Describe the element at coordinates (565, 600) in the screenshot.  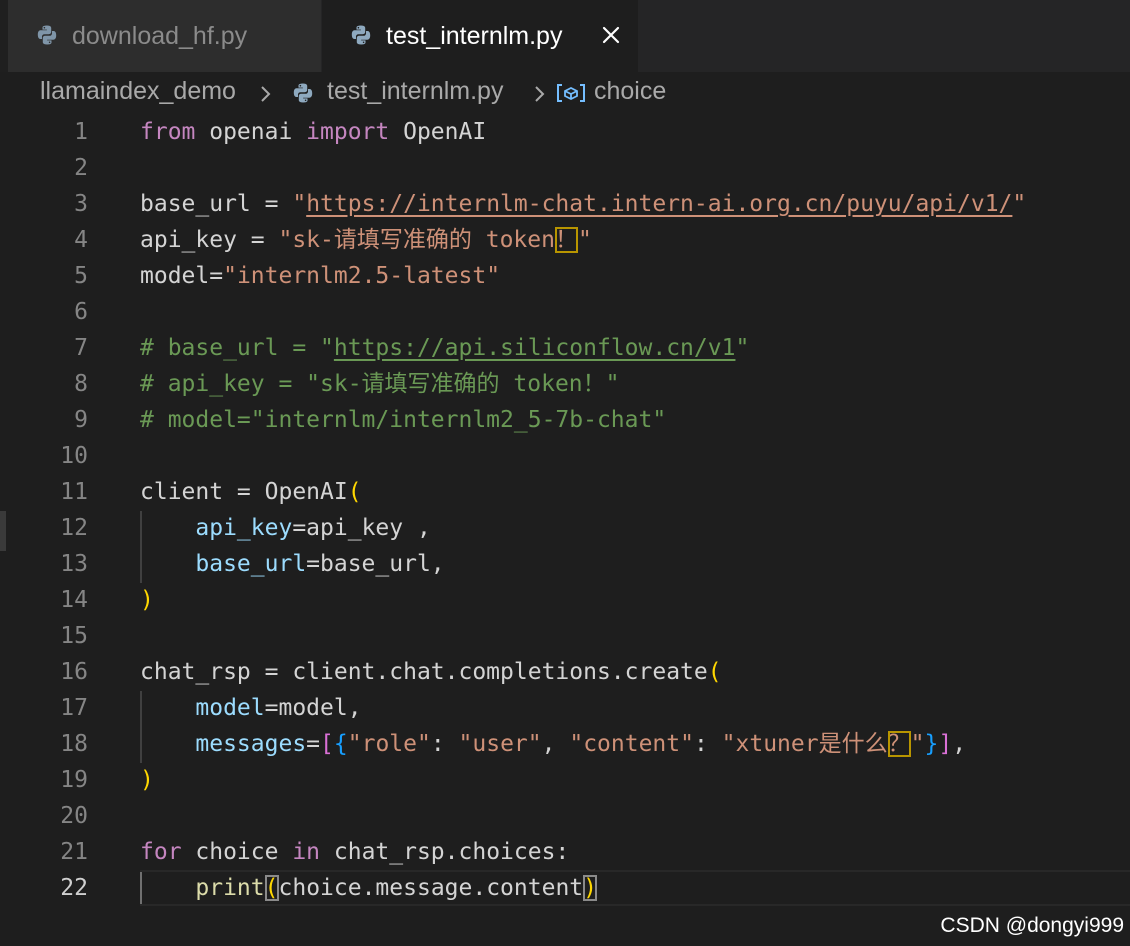
I see `code-line: 14 )` at that location.